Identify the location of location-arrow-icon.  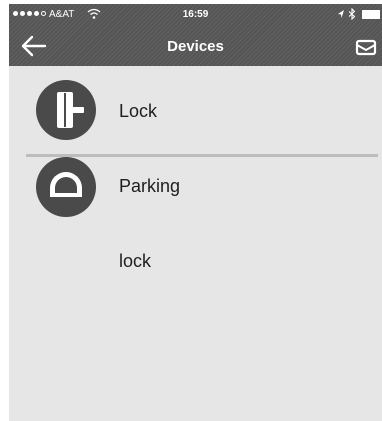
(341, 14).